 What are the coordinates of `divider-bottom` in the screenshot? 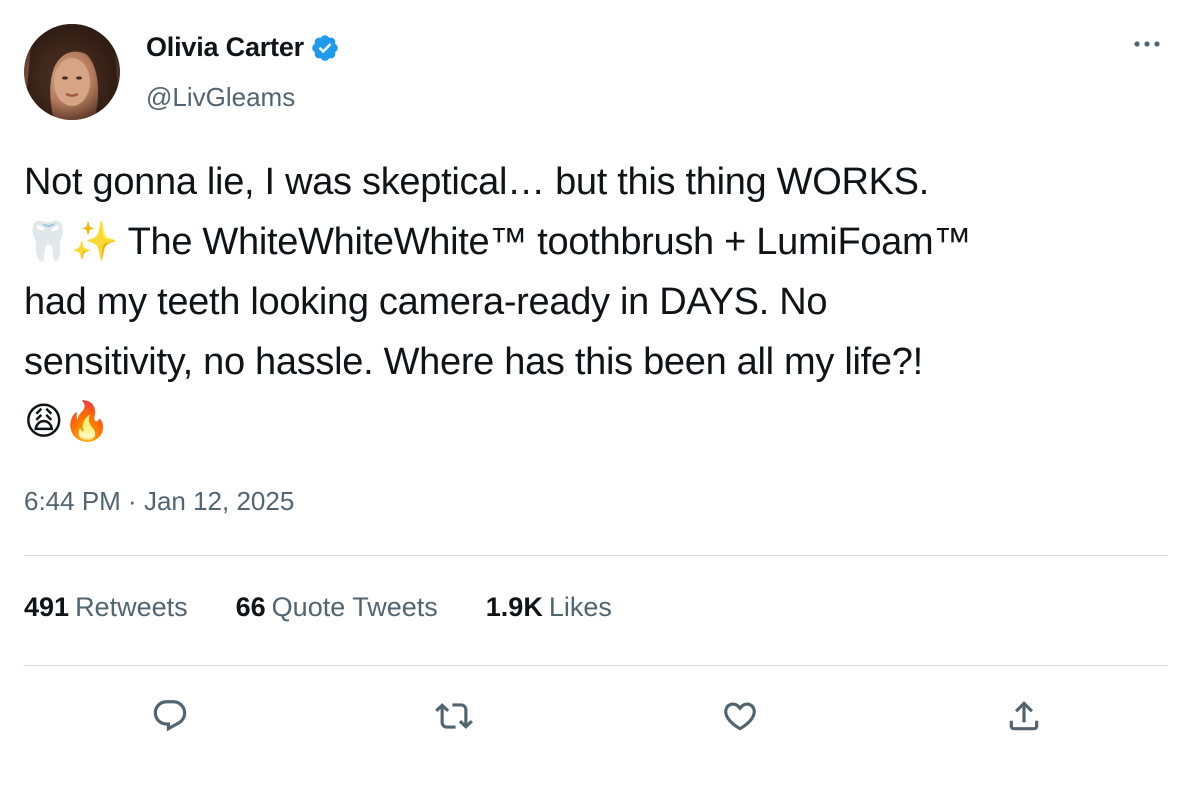 It's located at (596, 665).